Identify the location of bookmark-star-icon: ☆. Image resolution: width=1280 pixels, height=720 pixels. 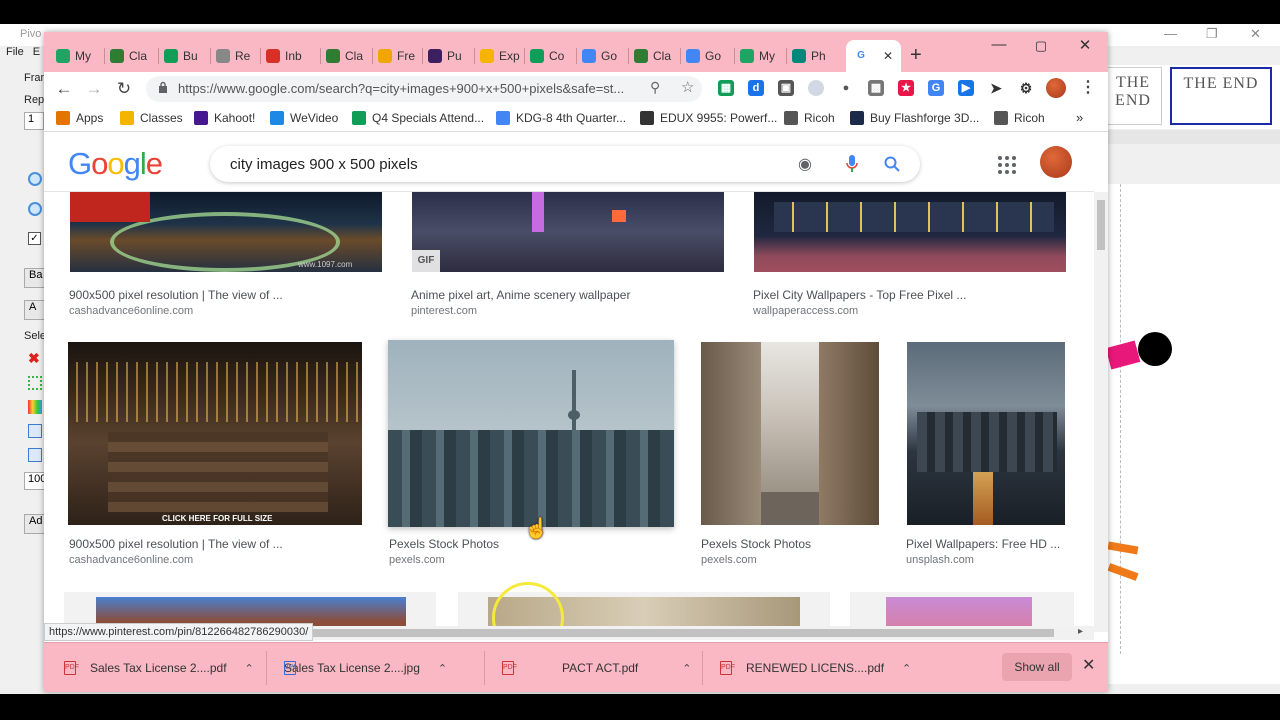
(687, 87).